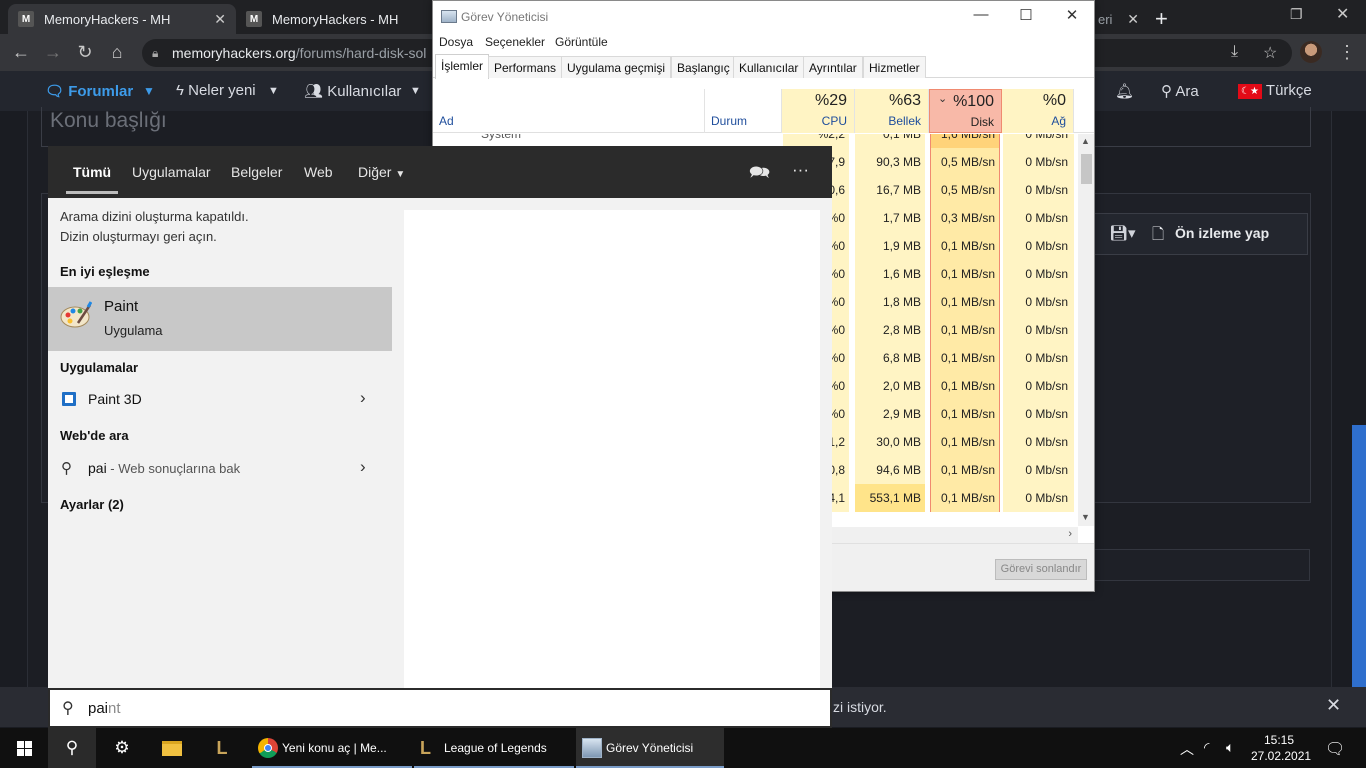 This screenshot has height=768, width=1366. What do you see at coordinates (1072, 15) in the screenshot?
I see `close-icon: ✕` at bounding box center [1072, 15].